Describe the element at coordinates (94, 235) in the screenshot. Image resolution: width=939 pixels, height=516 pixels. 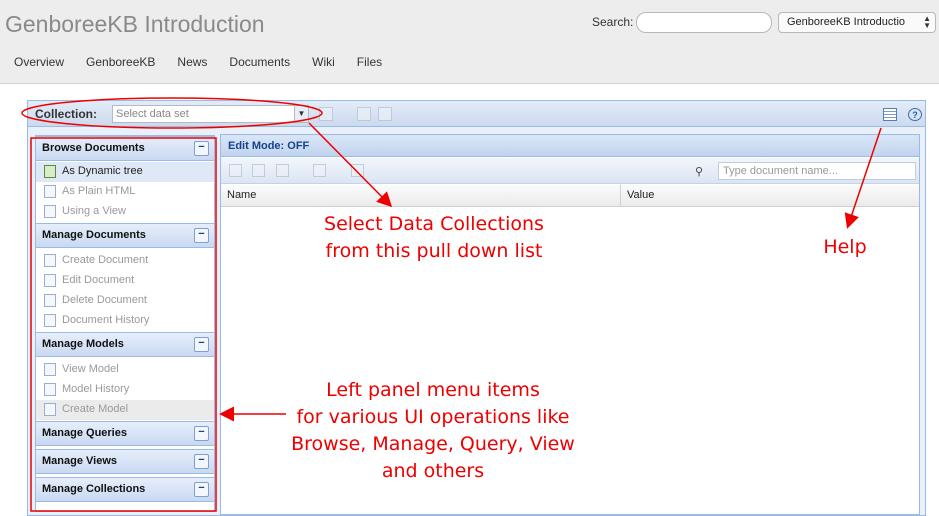
I see `section-title: Manage Documents` at that location.